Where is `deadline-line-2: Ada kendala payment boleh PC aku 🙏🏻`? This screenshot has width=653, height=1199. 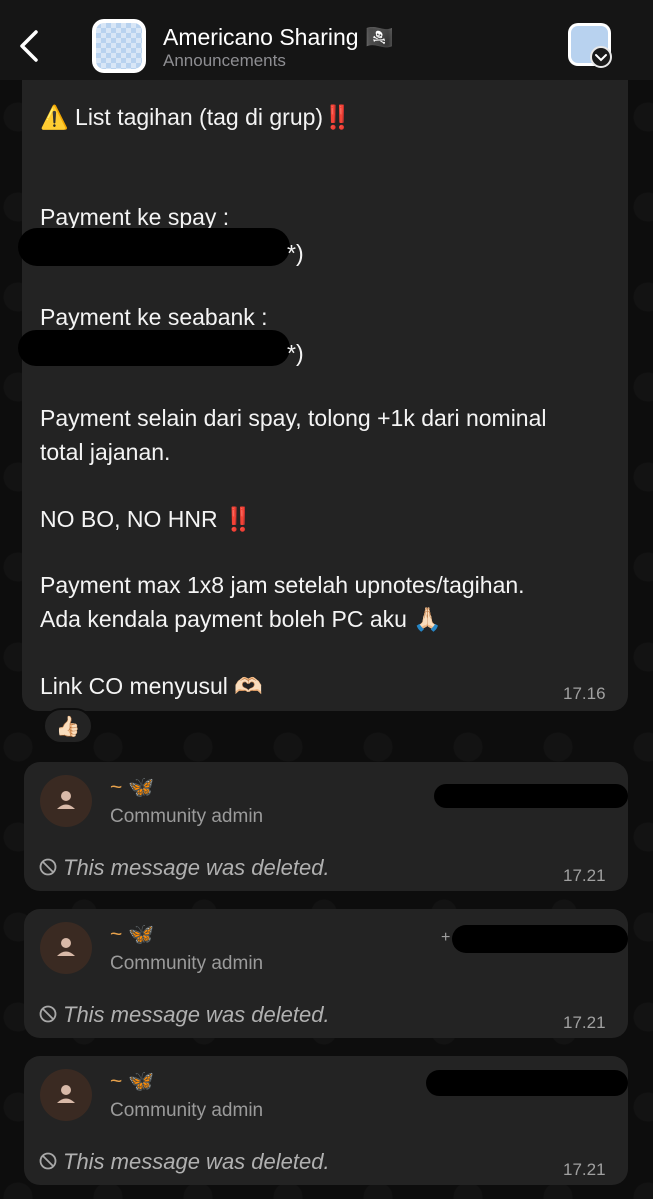 deadline-line-2: Ada kendala payment boleh PC aku 🙏🏻 is located at coordinates (241, 619).